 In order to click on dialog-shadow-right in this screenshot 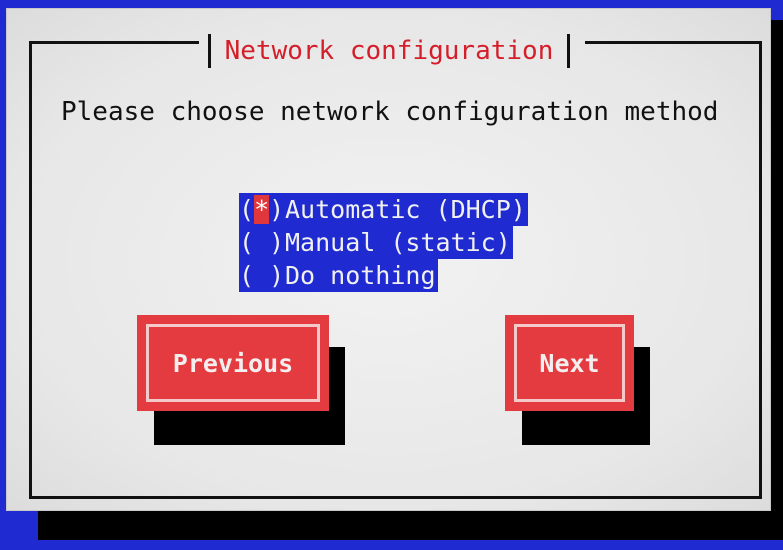, I will do `click(777, 280)`.